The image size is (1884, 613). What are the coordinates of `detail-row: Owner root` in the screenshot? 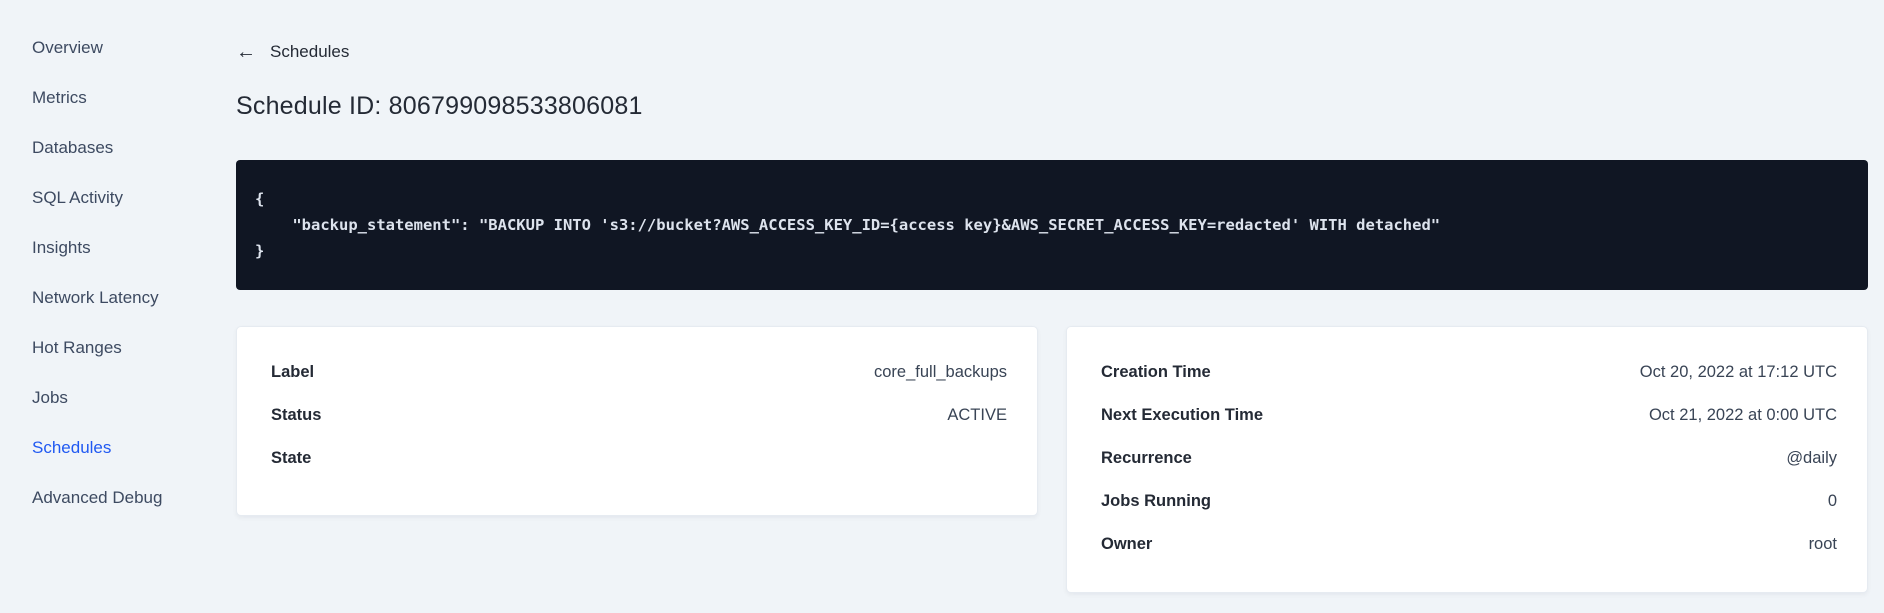 It's located at (1469, 544).